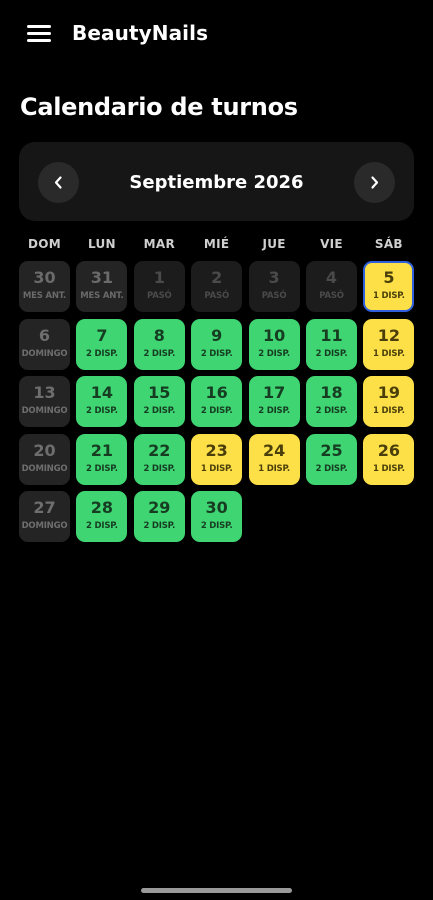  I want to click on day-number: 26, so click(389, 450).